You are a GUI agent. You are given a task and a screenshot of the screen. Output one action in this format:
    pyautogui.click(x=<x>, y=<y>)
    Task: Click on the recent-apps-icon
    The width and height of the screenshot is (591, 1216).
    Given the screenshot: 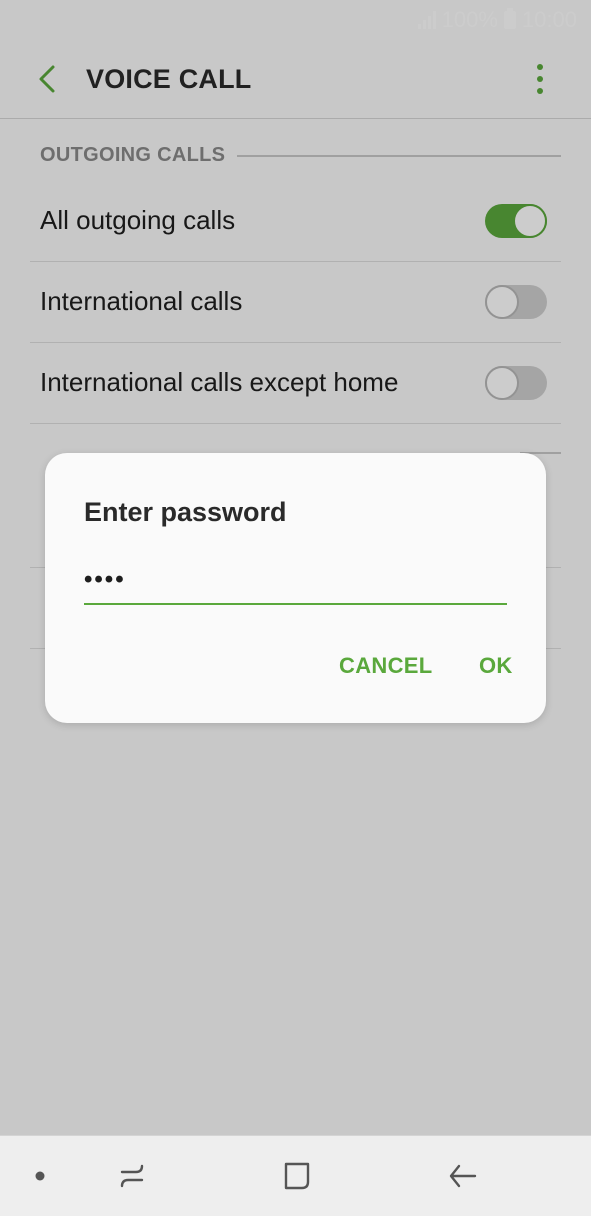 What is the action you would take?
    pyautogui.click(x=132, y=1176)
    